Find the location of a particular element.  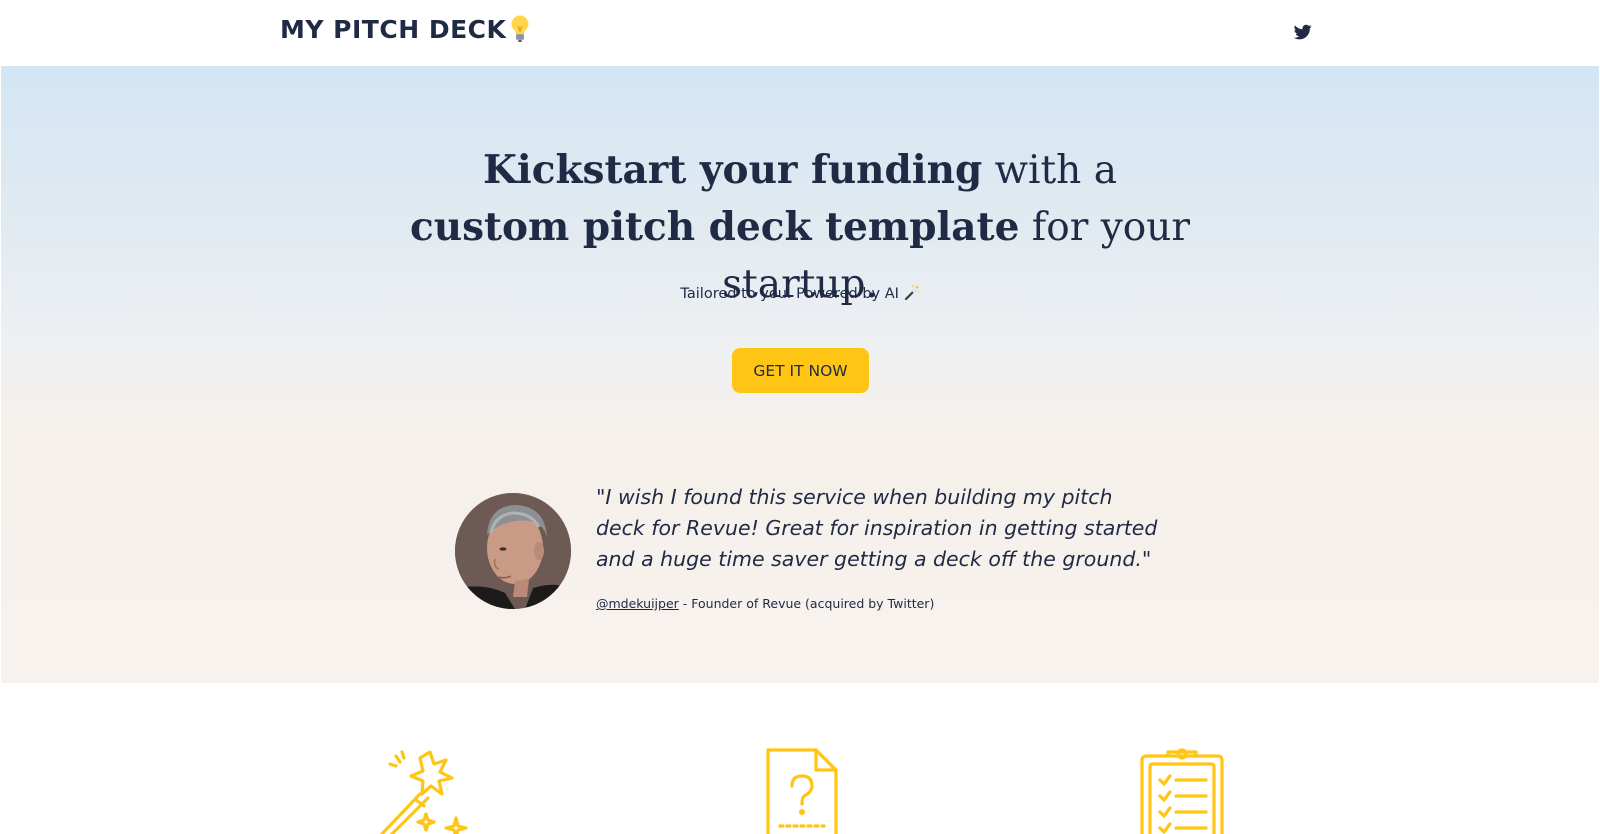

hero-tagline: Tailored to you. Powered by AI is located at coordinates (800, 293).